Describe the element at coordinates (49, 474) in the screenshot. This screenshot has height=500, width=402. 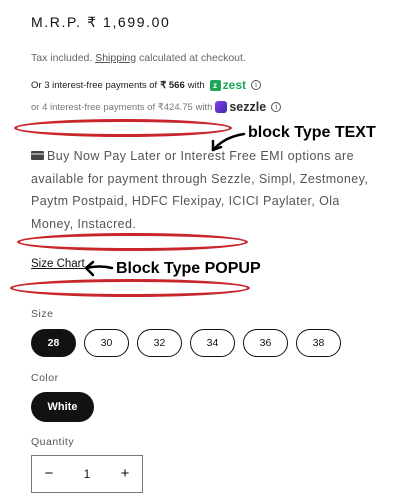
I see `quantity-decrease-button: −` at that location.